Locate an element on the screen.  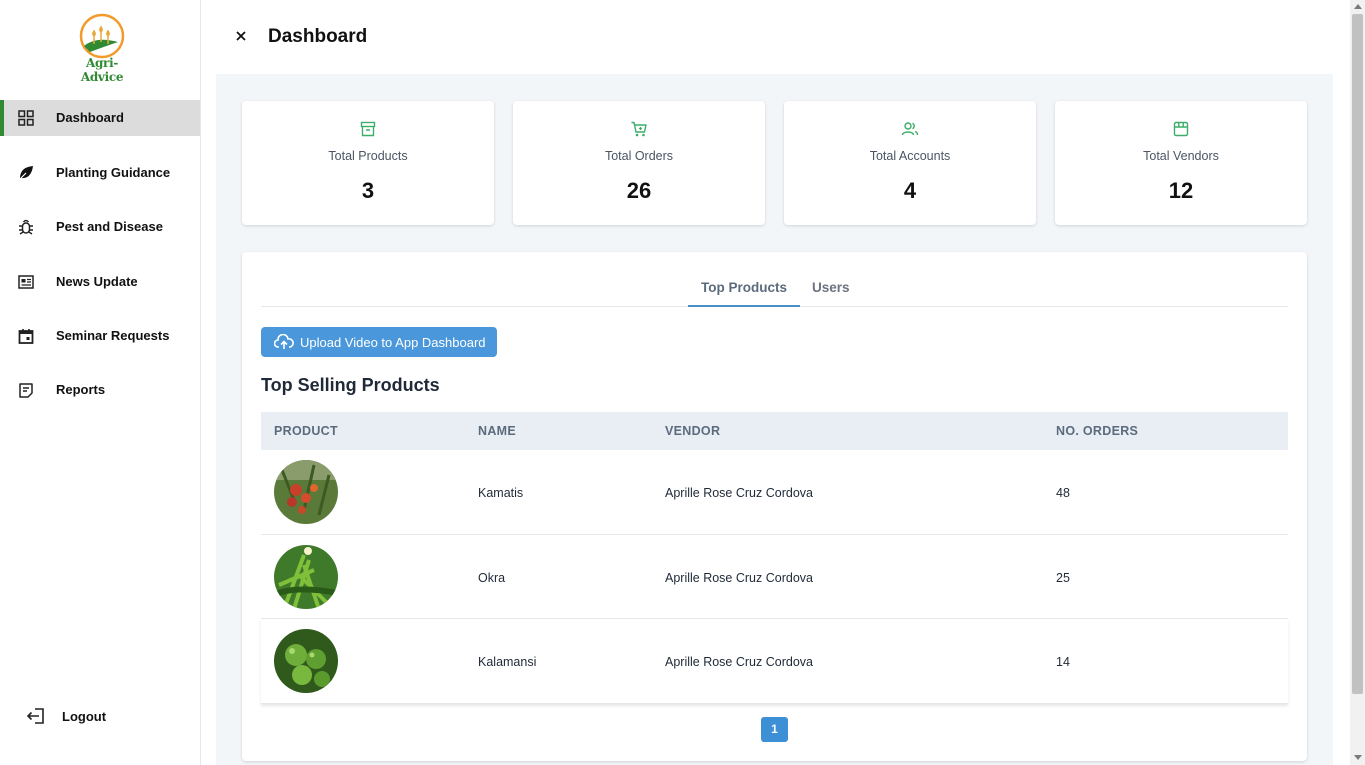
report-icon is located at coordinates (26, 390).